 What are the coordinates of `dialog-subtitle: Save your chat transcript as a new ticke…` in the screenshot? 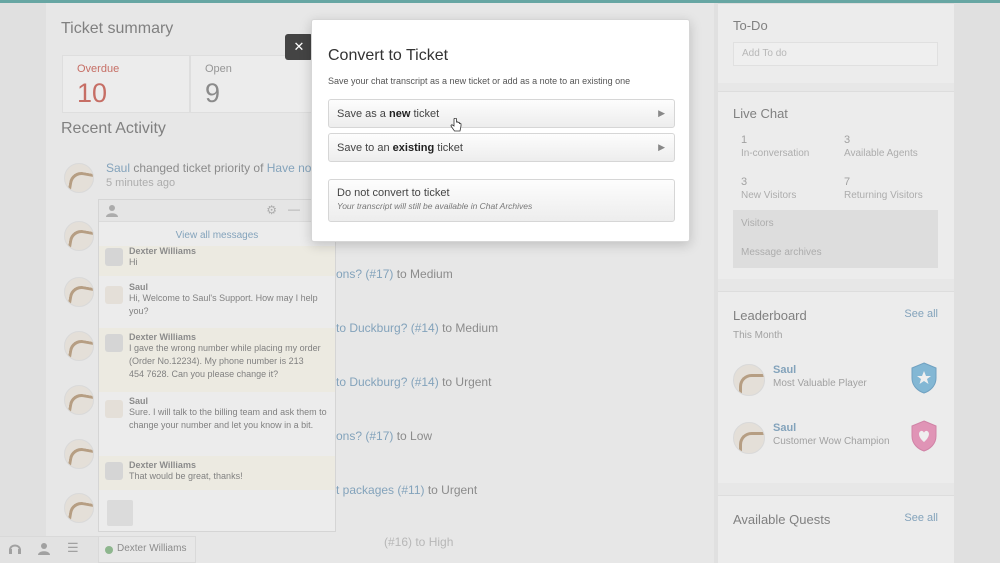 It's located at (479, 81).